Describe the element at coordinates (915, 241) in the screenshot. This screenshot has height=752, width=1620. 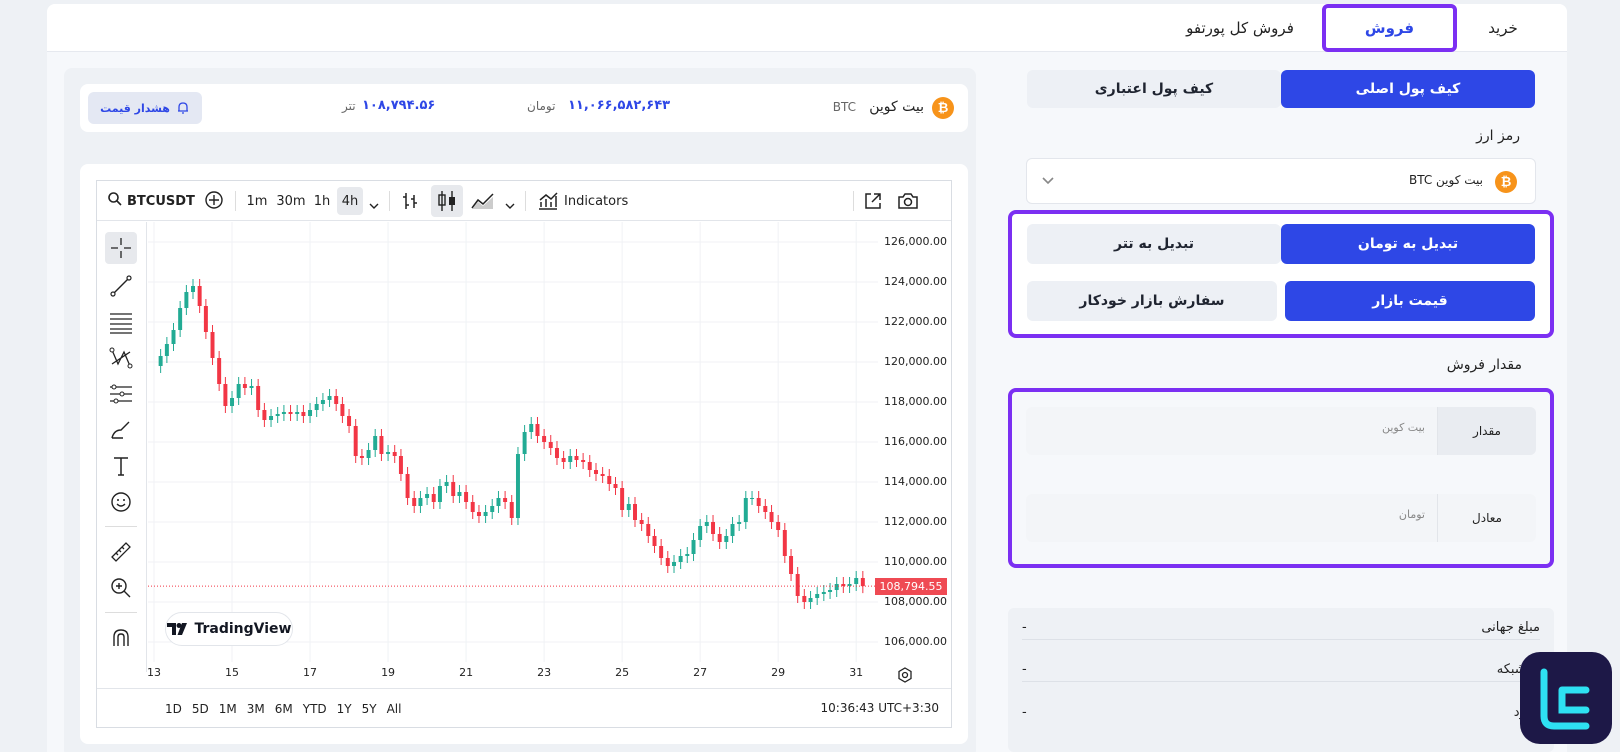
I see `price-tick-label: 126,000.00` at that location.